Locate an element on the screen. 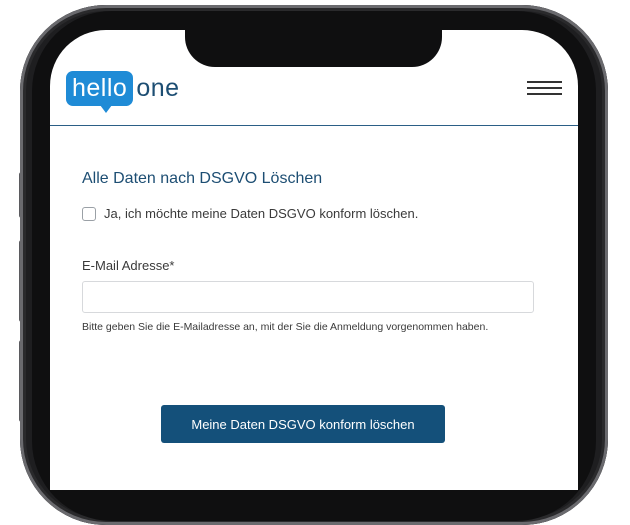  logo-bubble: hello is located at coordinates (100, 91).